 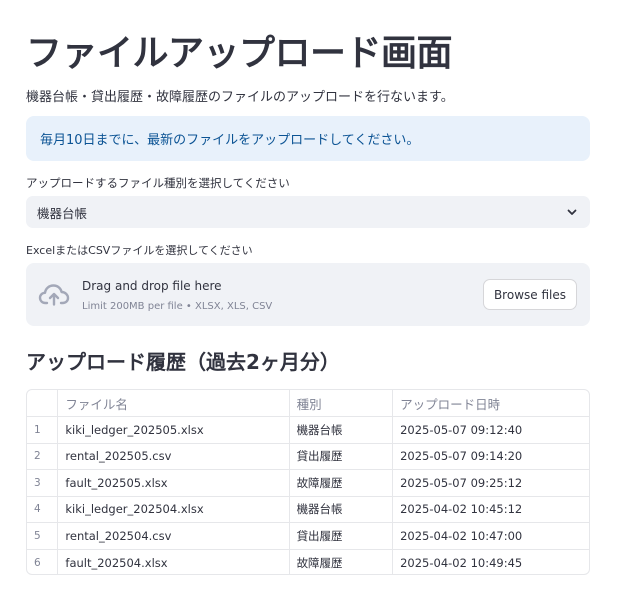 What do you see at coordinates (173, 483) in the screenshot?
I see `cell-filename: fault_202505.xlsx` at bounding box center [173, 483].